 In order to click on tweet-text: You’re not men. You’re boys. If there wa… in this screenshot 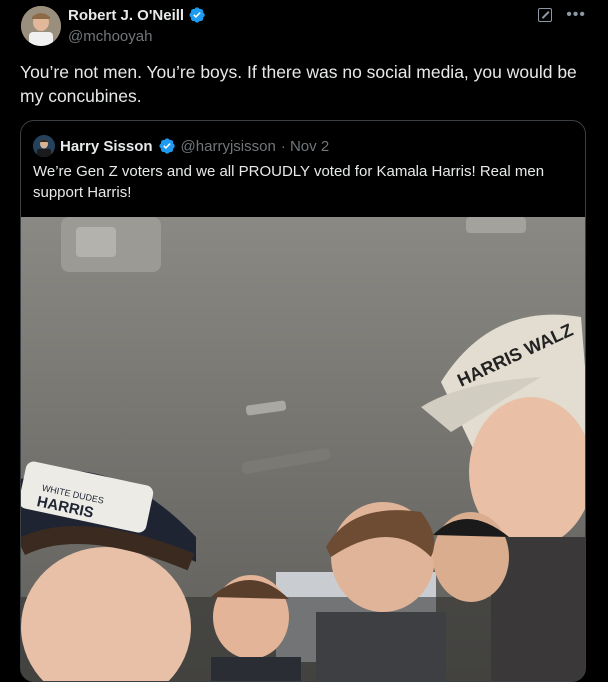, I will do `click(298, 84)`.